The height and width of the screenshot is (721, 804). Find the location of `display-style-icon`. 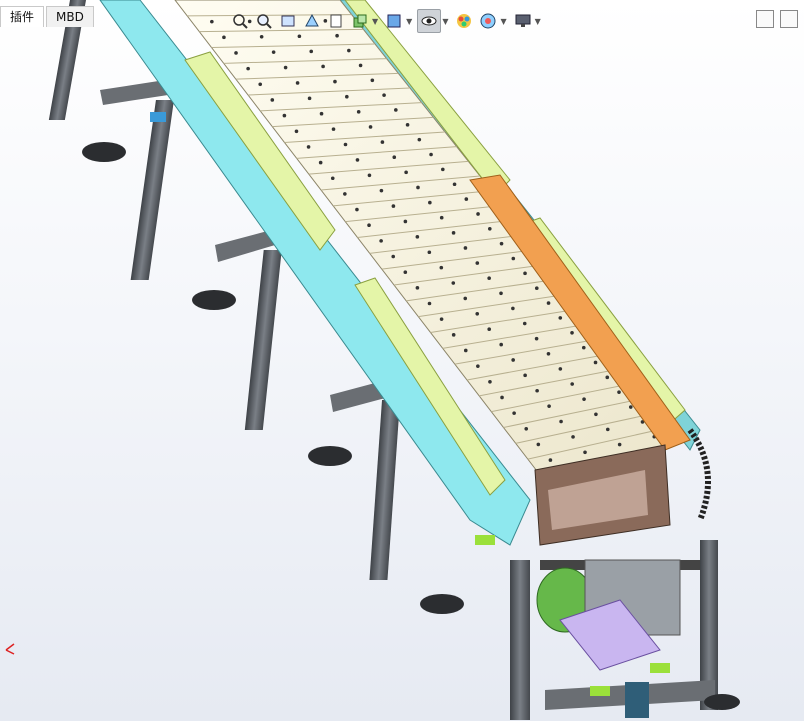

display-style-icon is located at coordinates (394, 21).